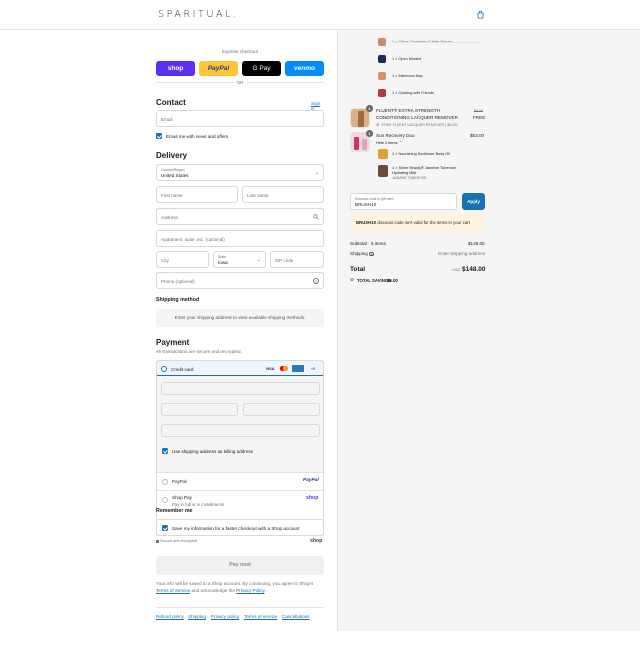 The width and height of the screenshot is (640, 659). What do you see at coordinates (240, 172) in the screenshot?
I see `country-select: Country/Region United States ⌄` at bounding box center [240, 172].